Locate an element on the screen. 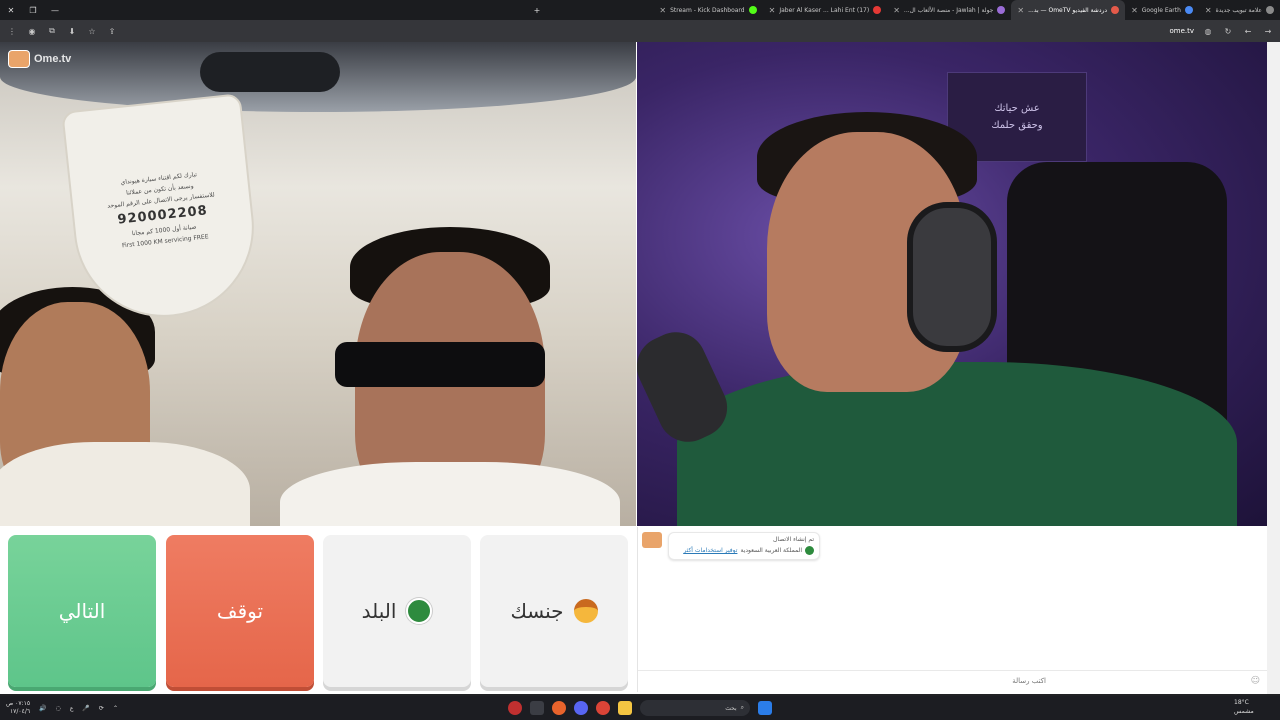 This screenshot has height=720, width=1280. person-right-thobe is located at coordinates (450, 494).